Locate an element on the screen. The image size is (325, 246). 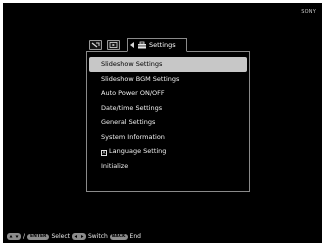
menu-item-label: Slideshow BGM Settings is located at coordinates (140, 78).